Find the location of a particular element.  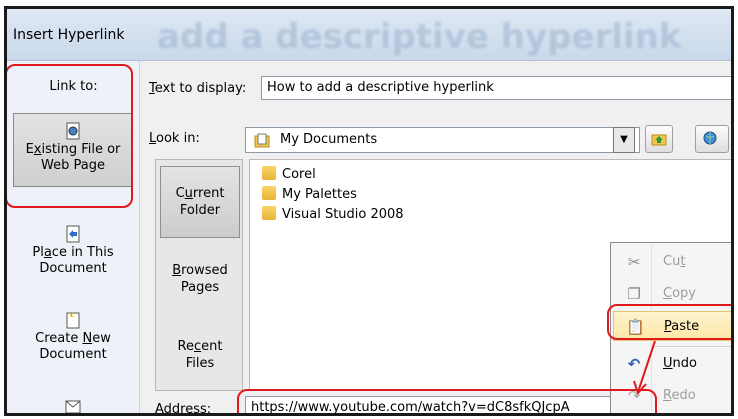

menu-item-copy-label: Copy is located at coordinates (679, 293).